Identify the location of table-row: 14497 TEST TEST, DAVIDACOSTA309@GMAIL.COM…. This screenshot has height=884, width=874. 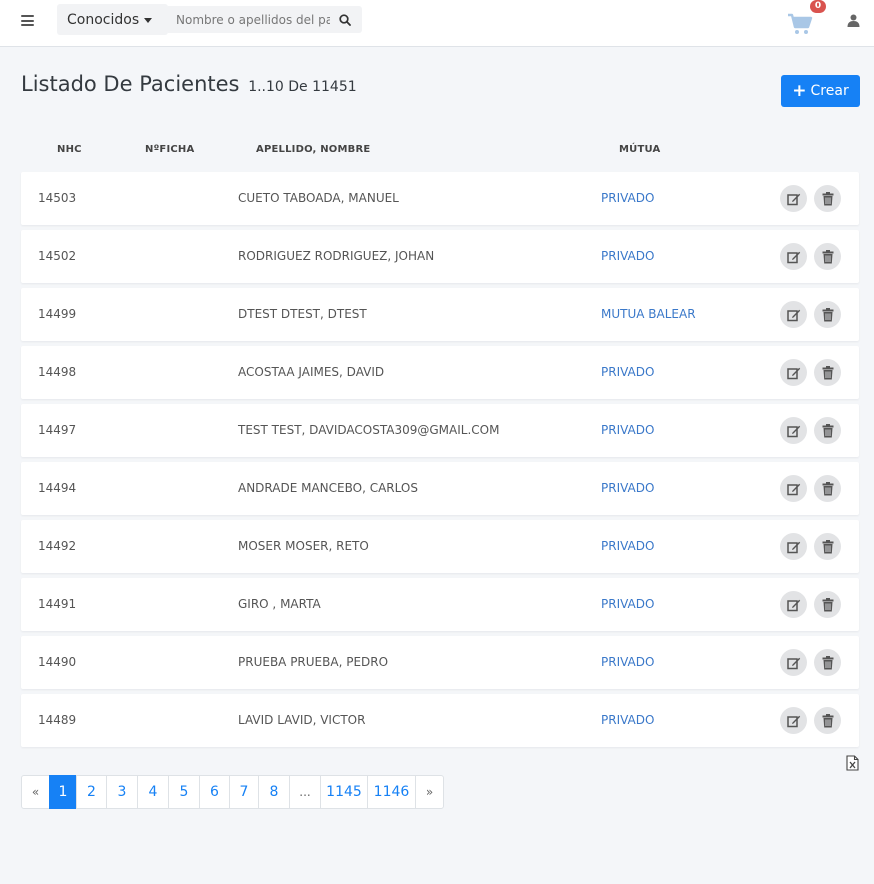
(440, 430).